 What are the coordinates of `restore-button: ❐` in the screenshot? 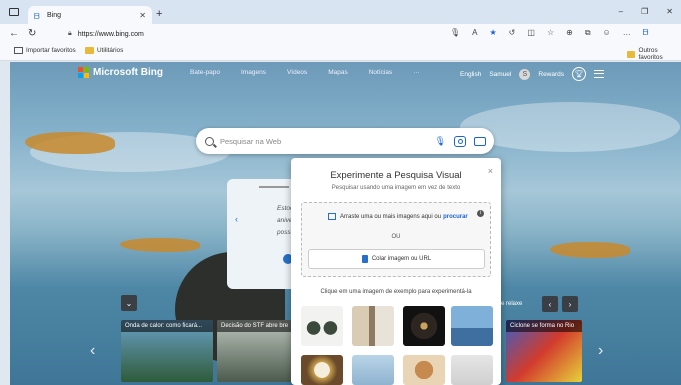 It's located at (644, 11).